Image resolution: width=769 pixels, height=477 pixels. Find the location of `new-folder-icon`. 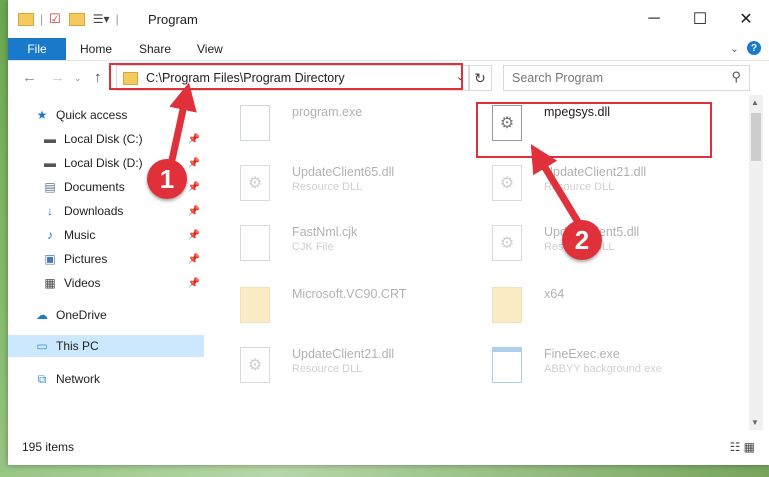

new-folder-icon is located at coordinates (76, 19).